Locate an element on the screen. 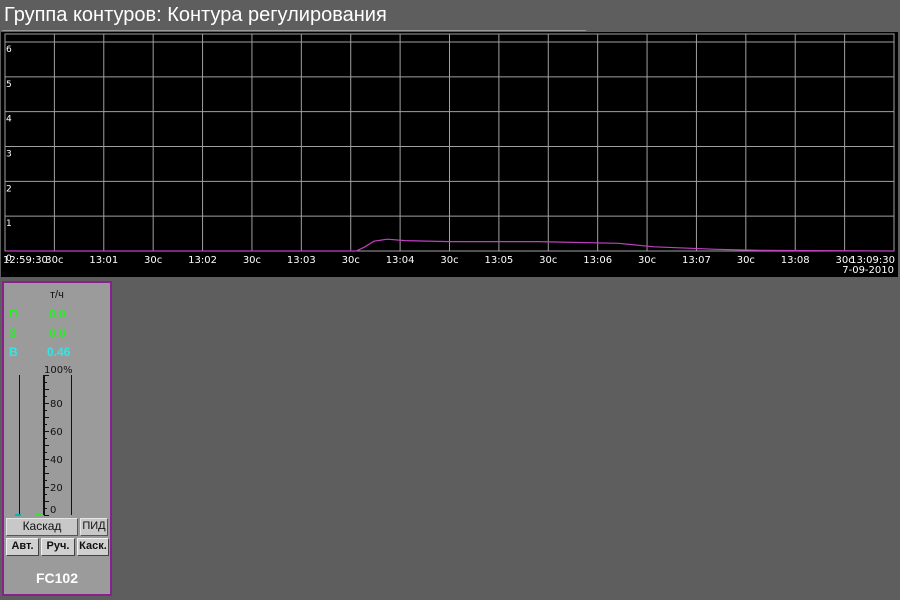  x-tick-label: 13:08 is located at coordinates (795, 260).